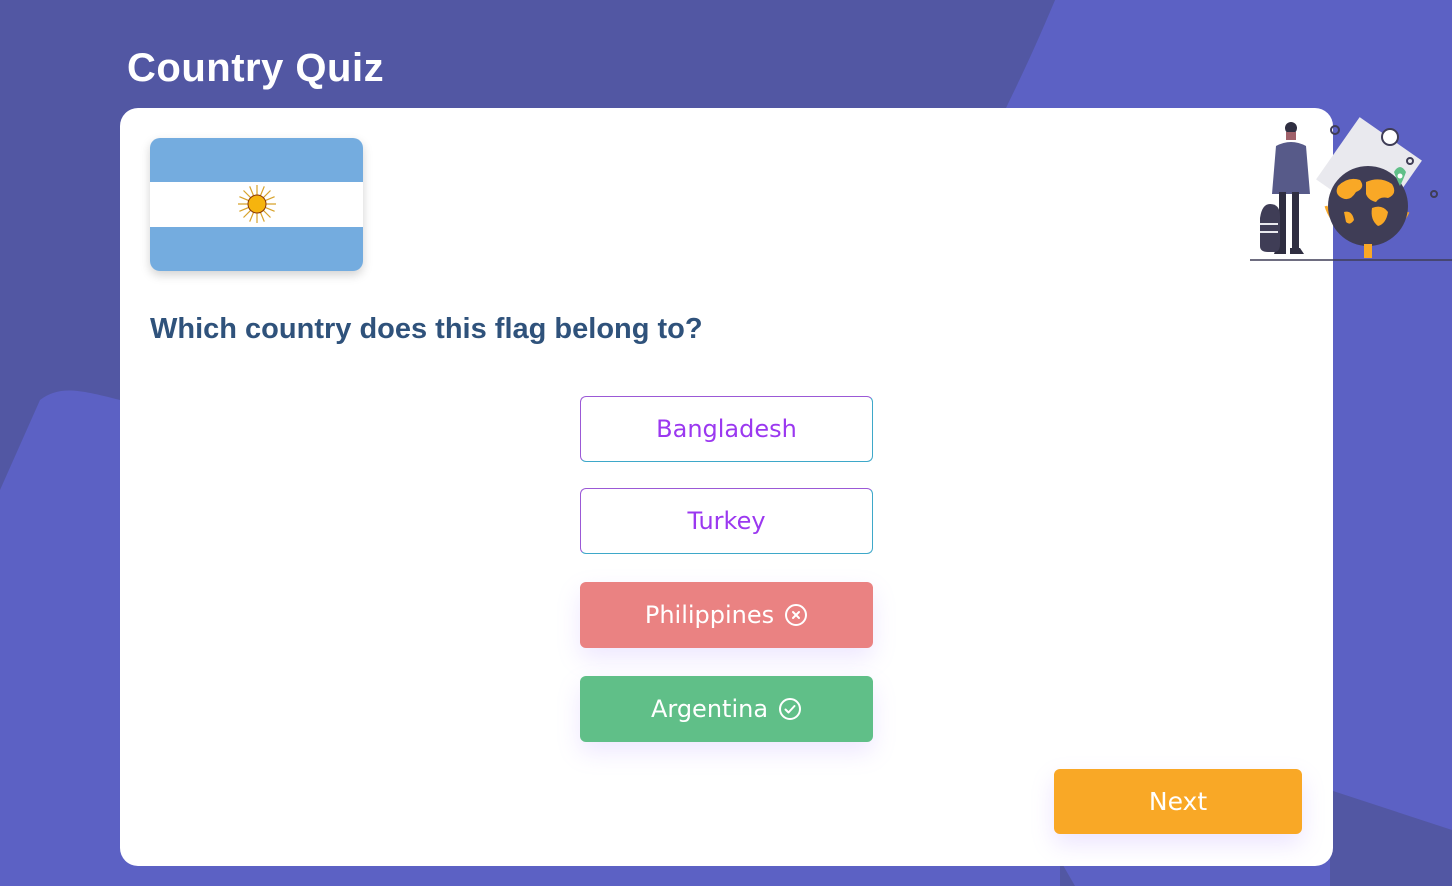 This screenshot has width=1452, height=886. I want to click on option-bangladesh-button: Bangladesh, so click(726, 429).